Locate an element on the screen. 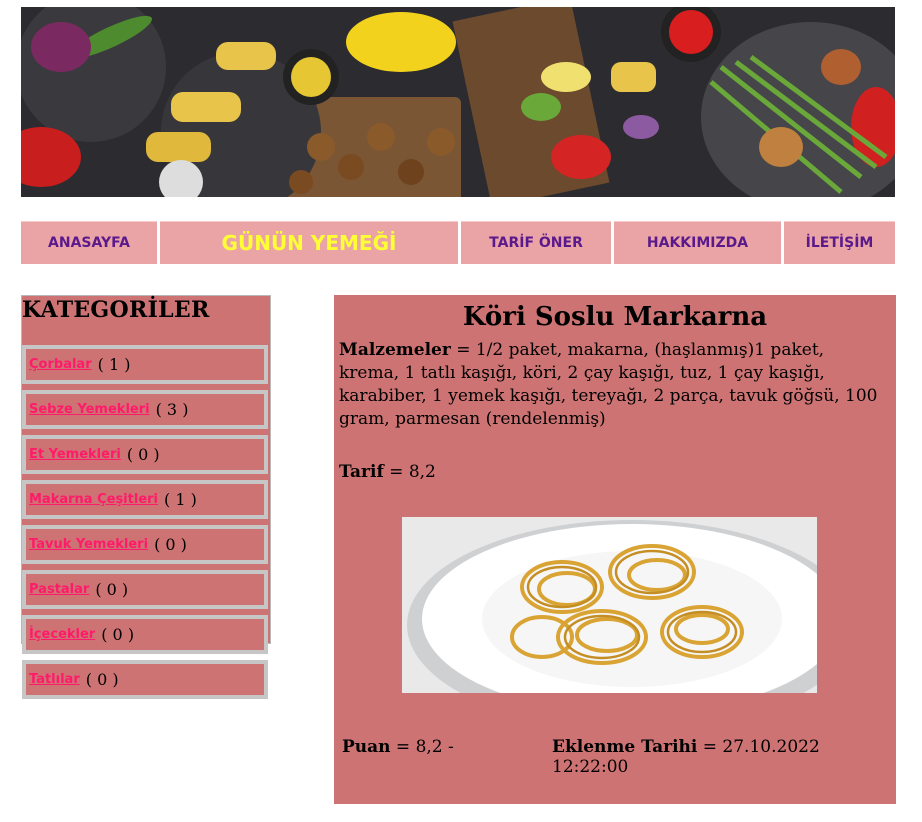 The height and width of the screenshot is (822, 922). ingredients-label: Malzemeler is located at coordinates (395, 350).